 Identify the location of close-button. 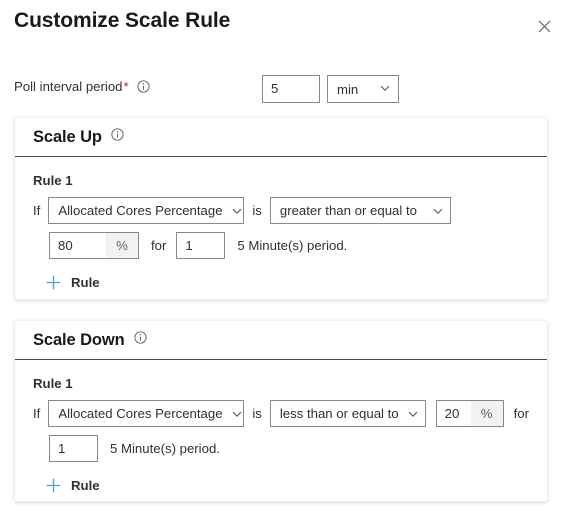
(544, 26).